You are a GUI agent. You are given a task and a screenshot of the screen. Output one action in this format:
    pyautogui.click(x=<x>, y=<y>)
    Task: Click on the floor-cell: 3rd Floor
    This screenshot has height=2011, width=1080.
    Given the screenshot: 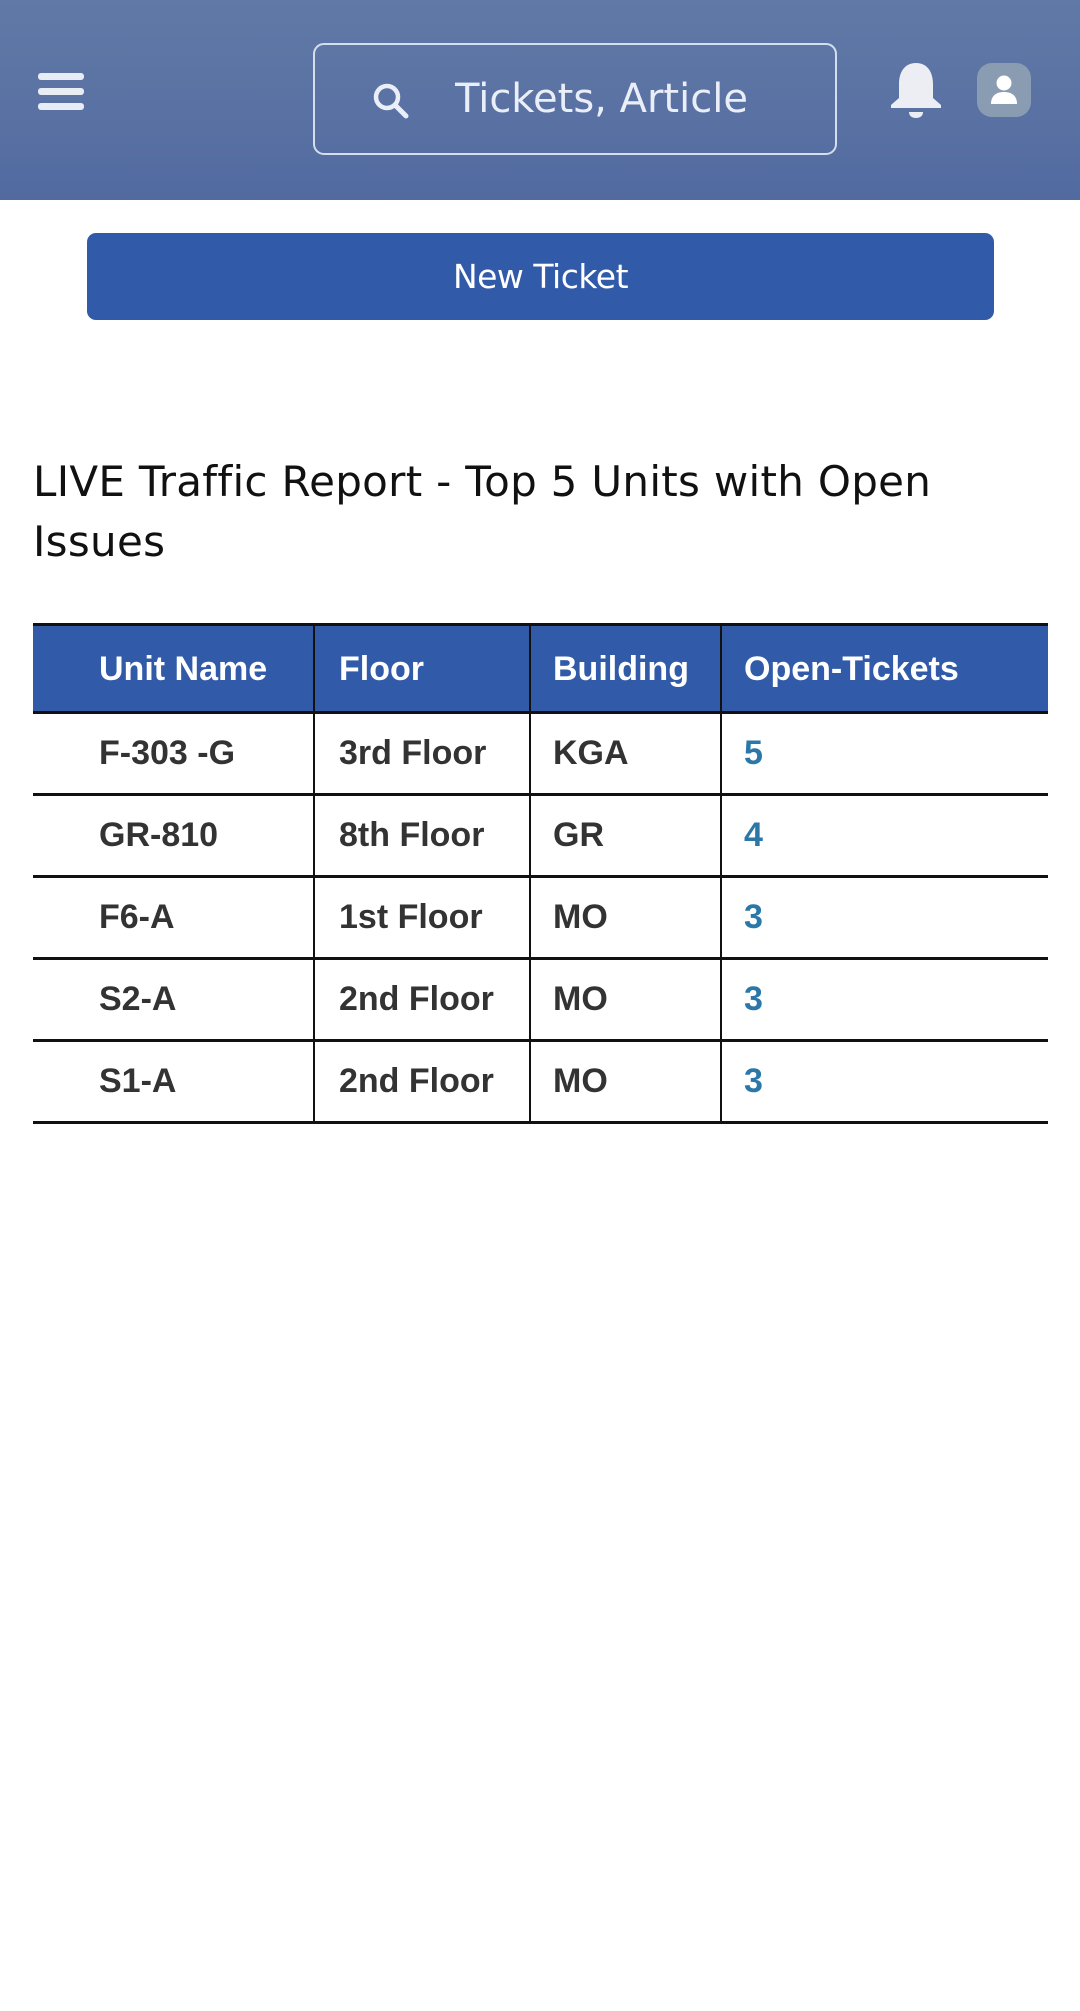 What is the action you would take?
    pyautogui.click(x=421, y=753)
    